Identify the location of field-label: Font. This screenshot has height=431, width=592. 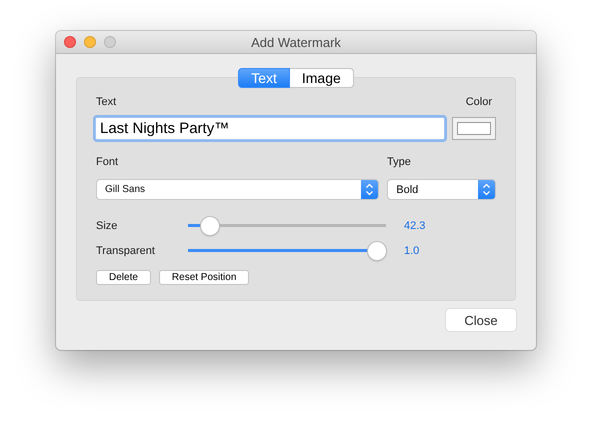
(107, 162).